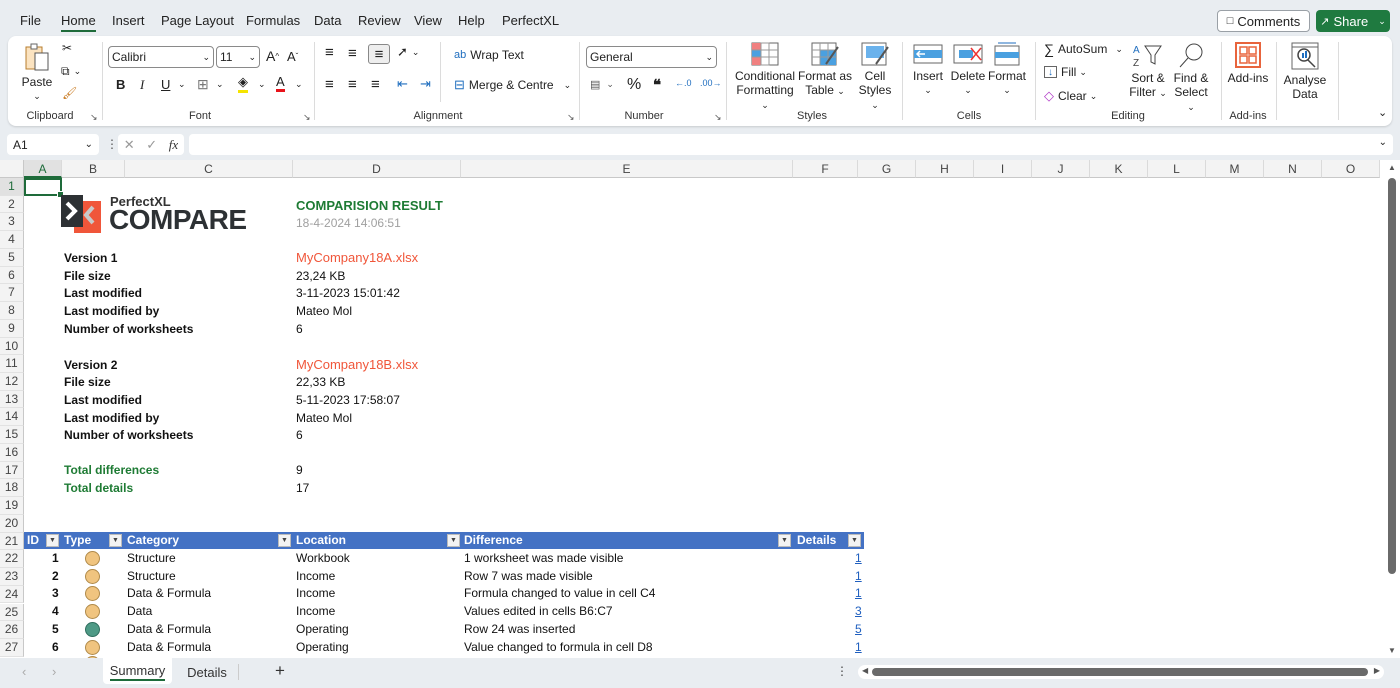 The height and width of the screenshot is (688, 1400). Describe the element at coordinates (128, 20) in the screenshot. I see `tab-insert: Insert` at that location.